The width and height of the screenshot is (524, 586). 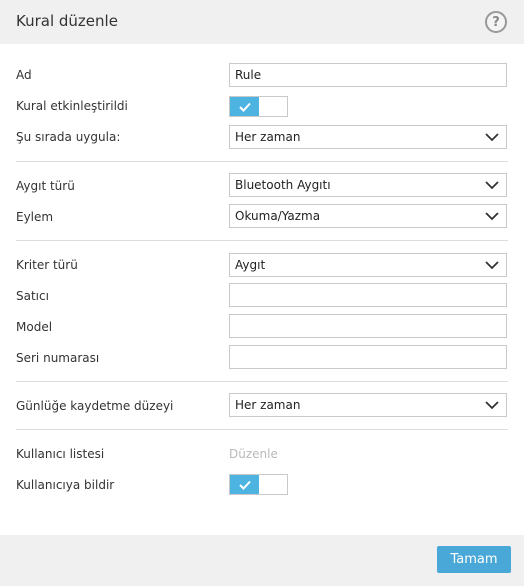 What do you see at coordinates (268, 137) in the screenshot?
I see `apply-when-value: Her zaman` at bounding box center [268, 137].